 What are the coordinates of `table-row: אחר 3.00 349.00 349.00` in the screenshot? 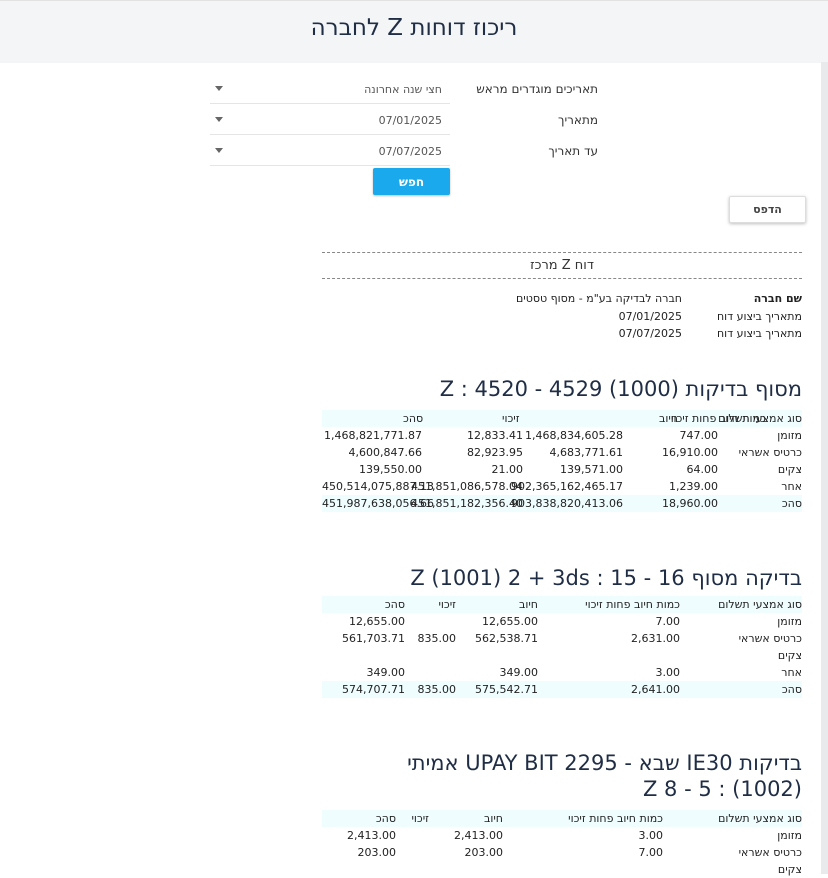 It's located at (562, 672).